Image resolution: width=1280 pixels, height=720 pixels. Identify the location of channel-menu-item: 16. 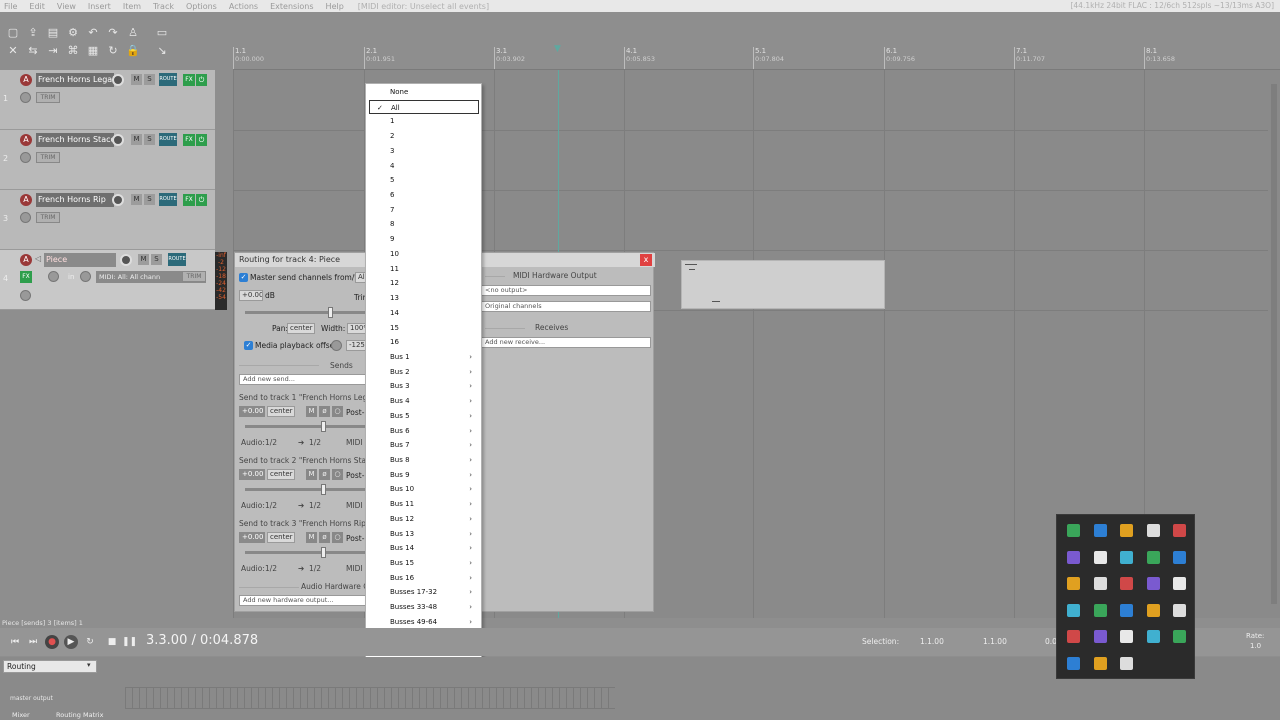
(423, 342).